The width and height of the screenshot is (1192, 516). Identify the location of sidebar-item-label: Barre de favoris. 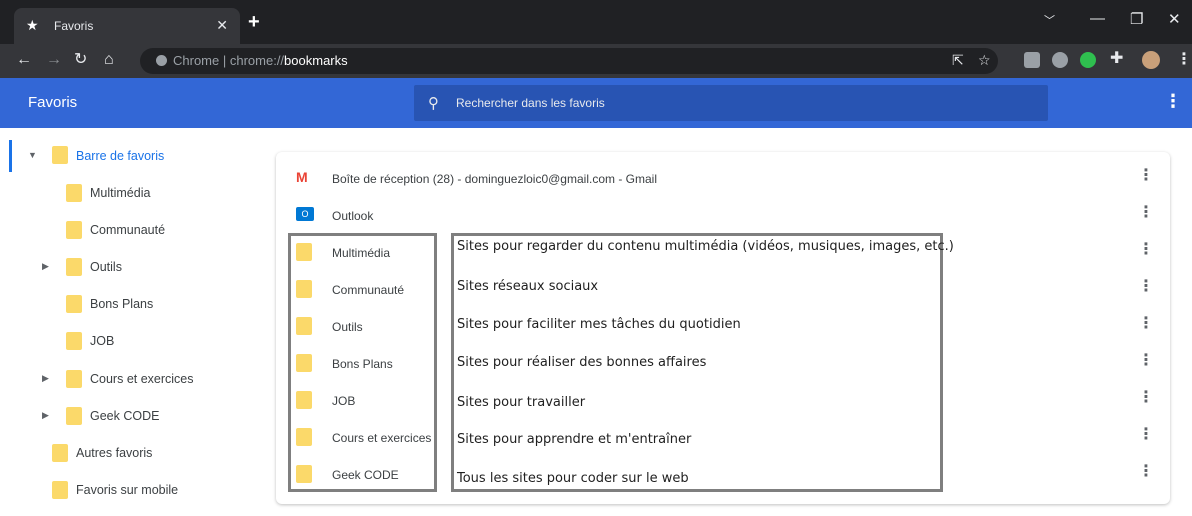
(120, 156).